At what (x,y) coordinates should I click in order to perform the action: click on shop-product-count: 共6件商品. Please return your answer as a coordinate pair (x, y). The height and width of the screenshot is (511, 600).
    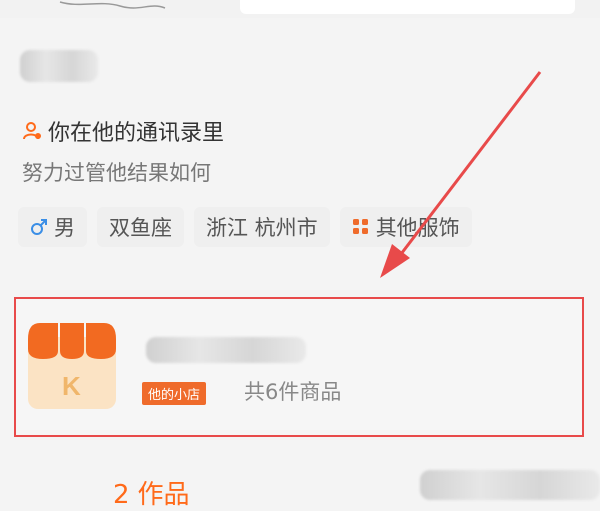
    Looking at the image, I should click on (293, 392).